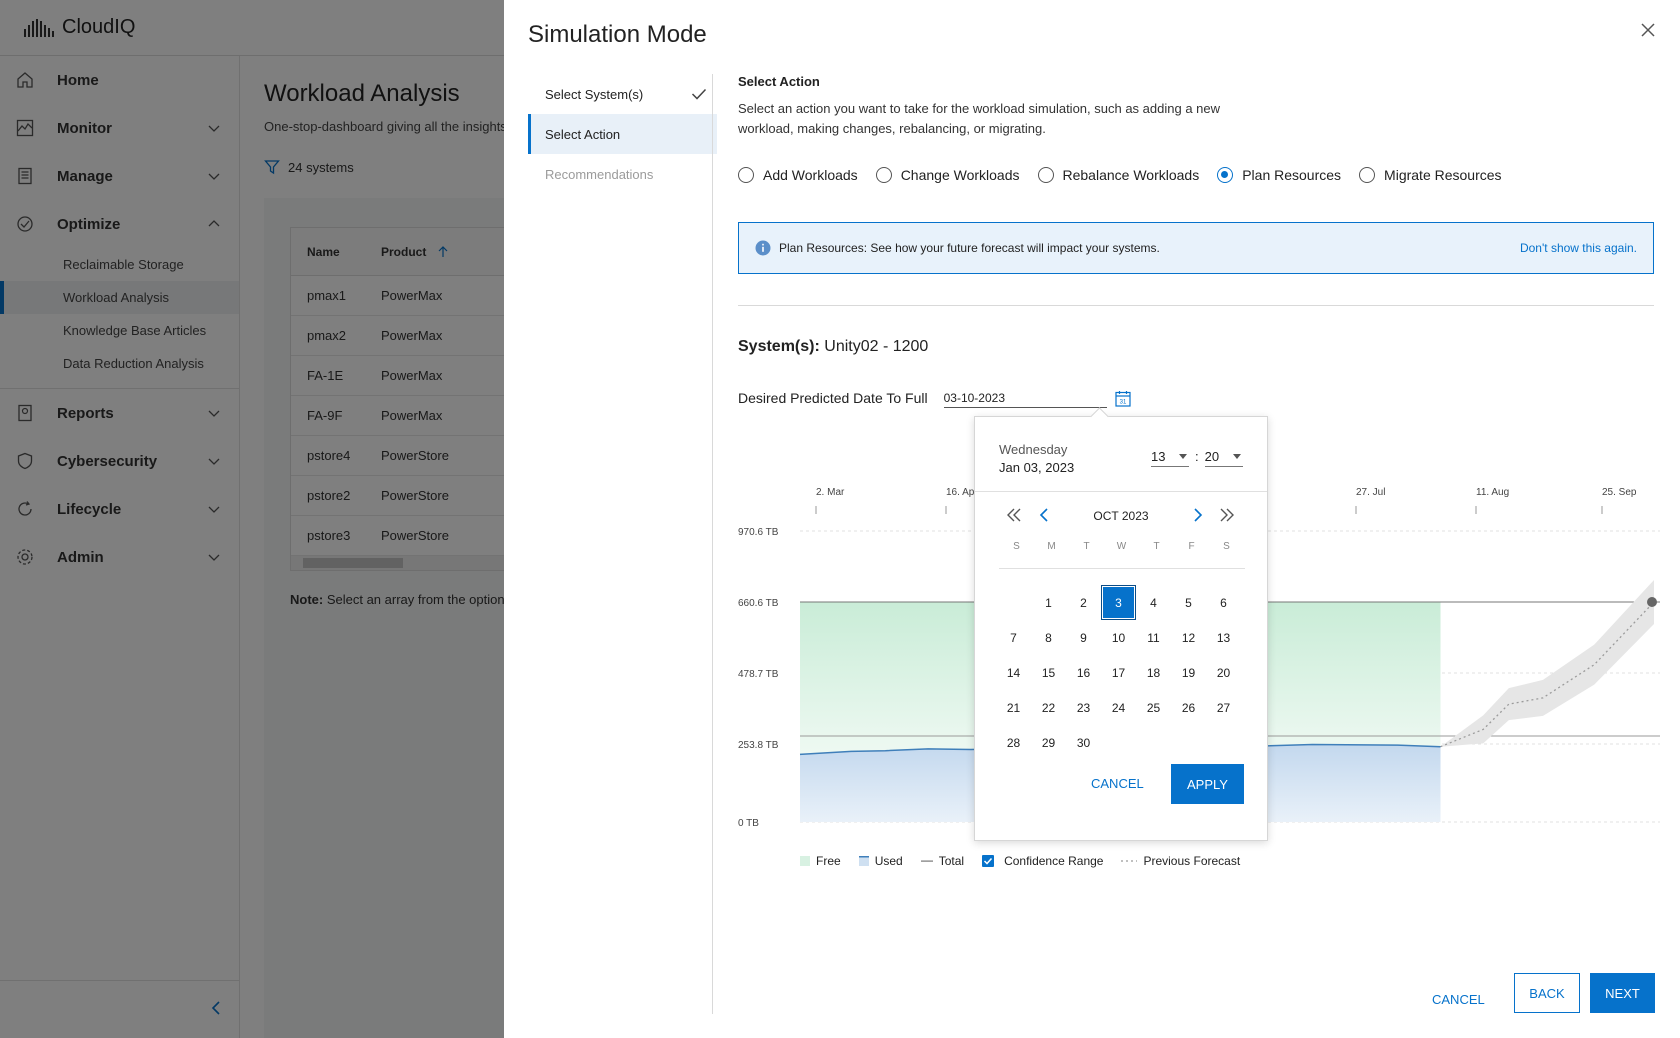  What do you see at coordinates (622, 134) in the screenshot?
I see `step-select-action: Select Action` at bounding box center [622, 134].